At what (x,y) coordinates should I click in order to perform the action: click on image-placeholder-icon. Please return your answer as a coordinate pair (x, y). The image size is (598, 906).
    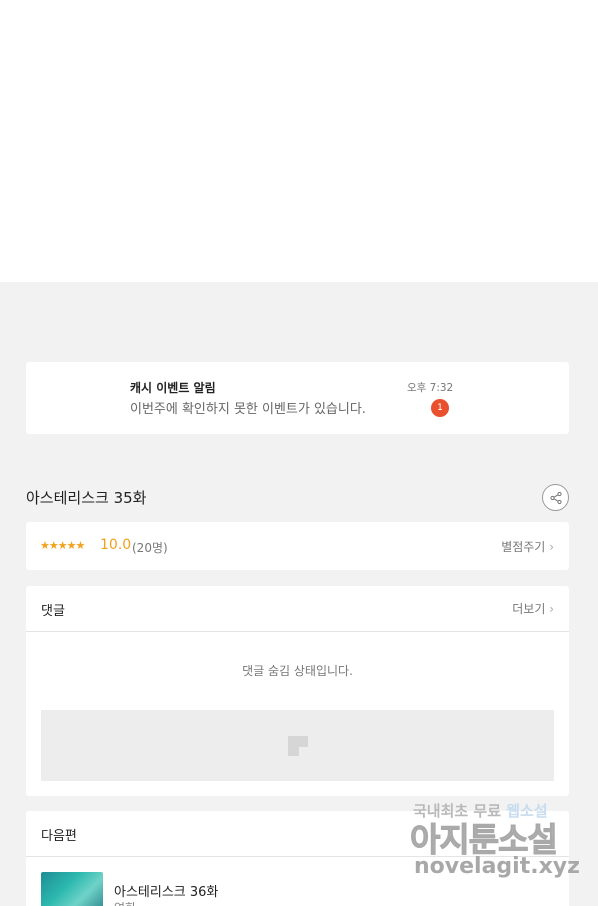
    Looking at the image, I should click on (298, 746).